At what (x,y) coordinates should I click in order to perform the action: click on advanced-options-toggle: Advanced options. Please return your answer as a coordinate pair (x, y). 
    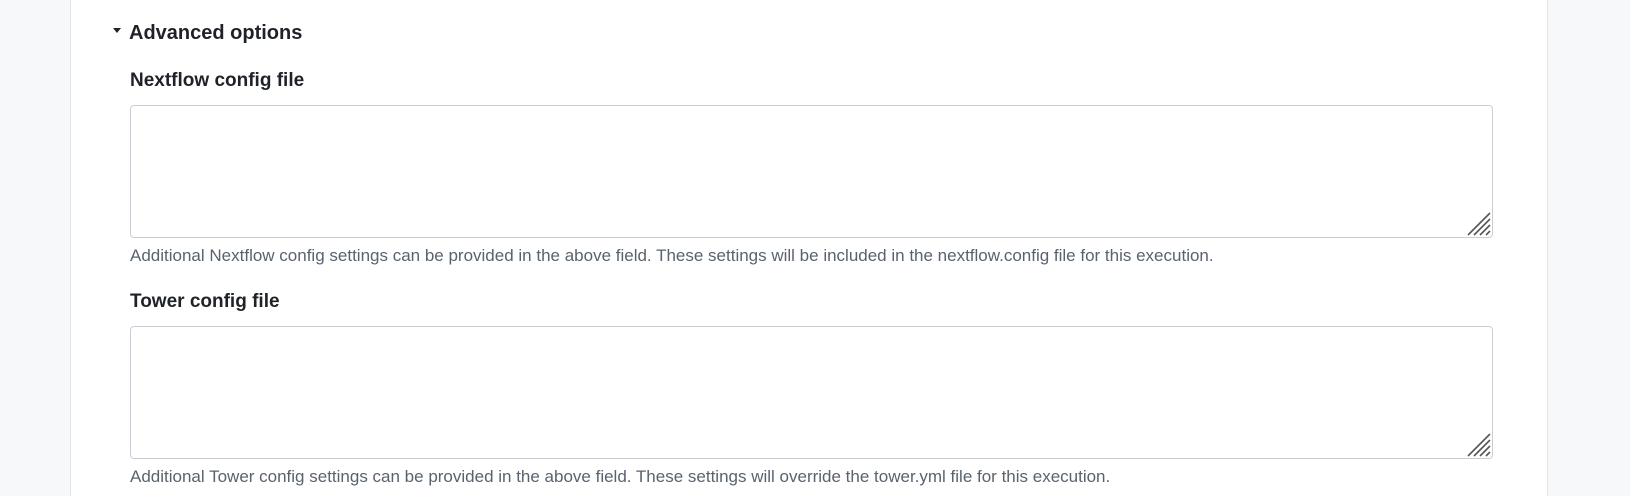
    Looking at the image, I should click on (207, 33).